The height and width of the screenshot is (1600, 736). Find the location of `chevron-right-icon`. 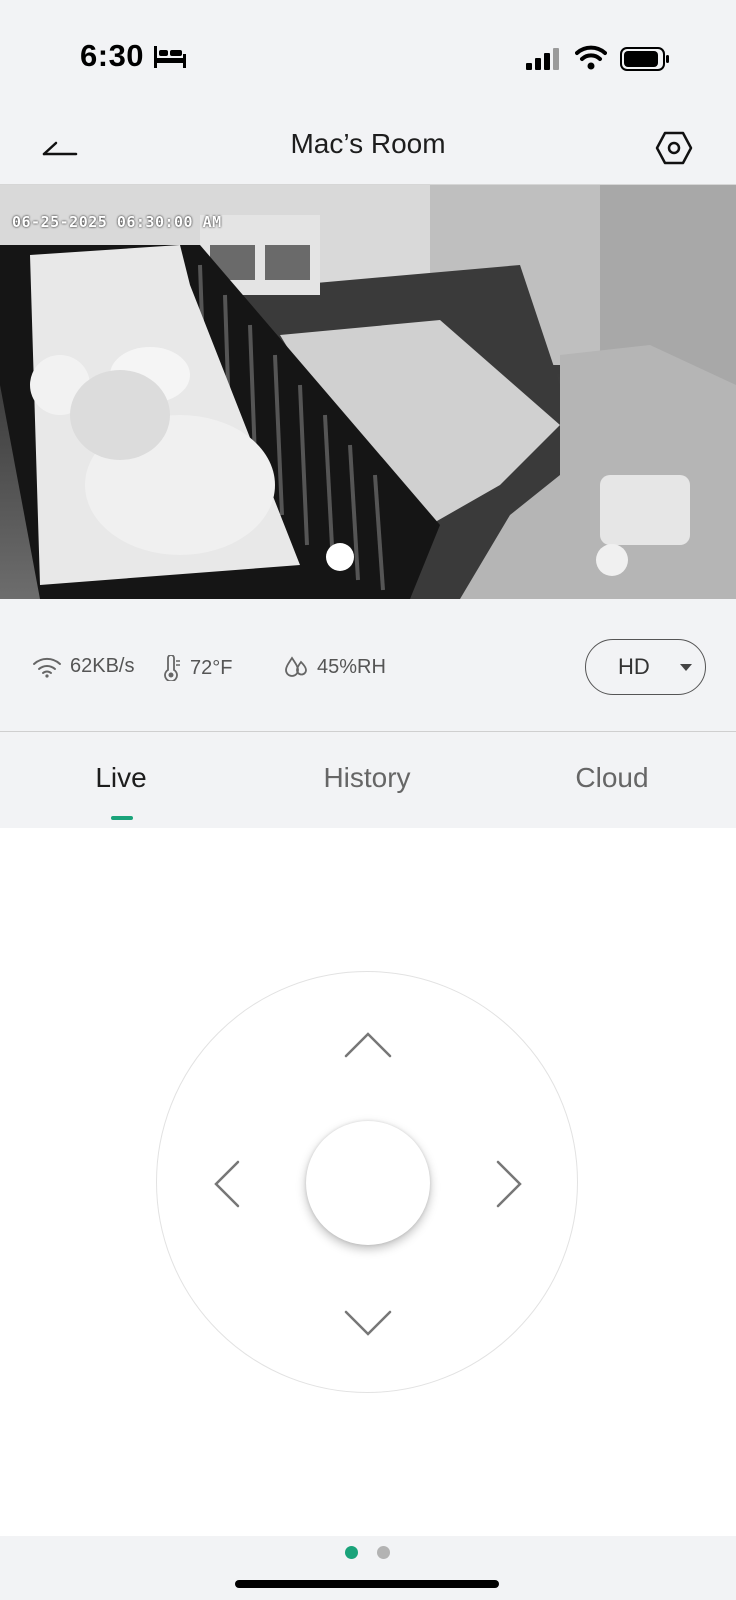

chevron-right-icon is located at coordinates (509, 1184).